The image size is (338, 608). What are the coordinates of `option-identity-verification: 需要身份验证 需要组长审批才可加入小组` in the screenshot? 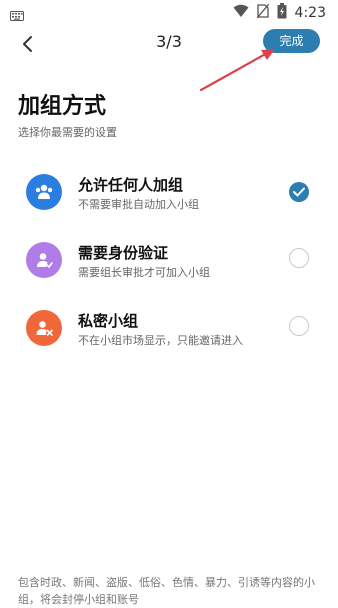 It's located at (169, 272).